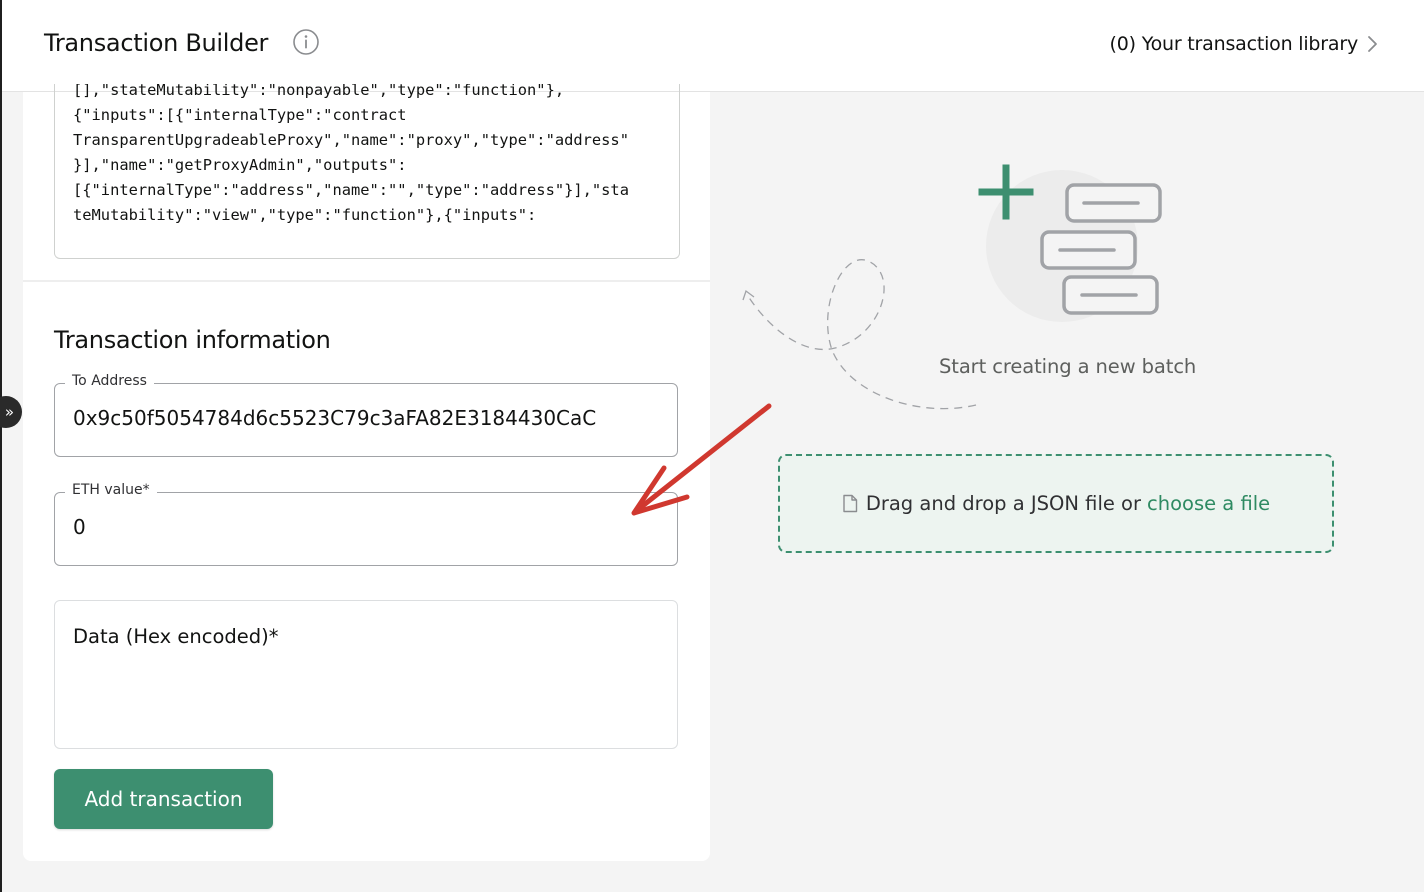 This screenshot has height=892, width=1424. What do you see at coordinates (240, 165) in the screenshot?
I see `abi-line: }],"name":"getProxyAdmin","outputs":` at bounding box center [240, 165].